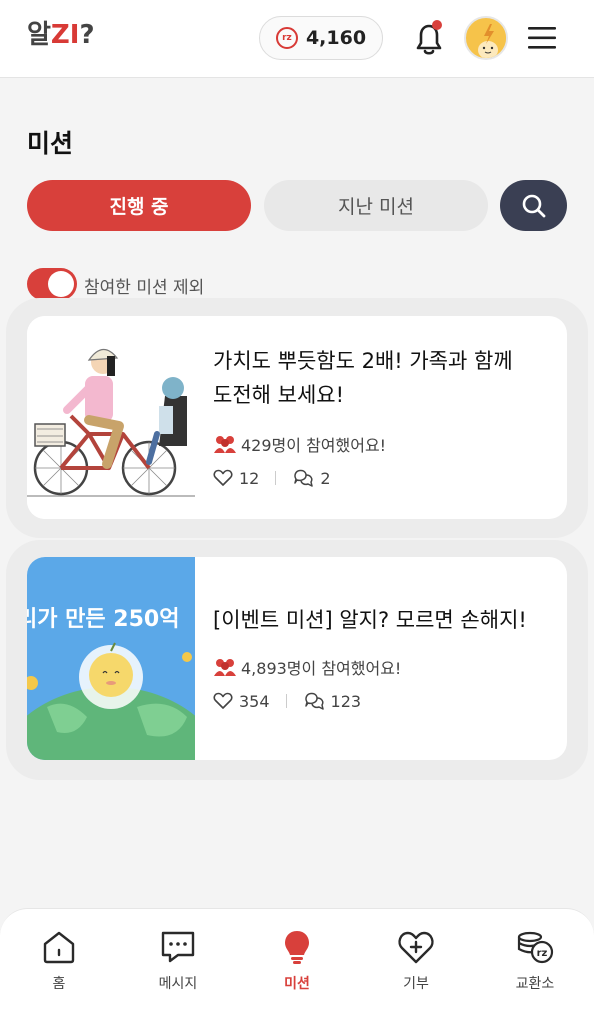 Image resolution: width=594 pixels, height=1024 pixels. I want to click on bell-icon, so click(429, 37).